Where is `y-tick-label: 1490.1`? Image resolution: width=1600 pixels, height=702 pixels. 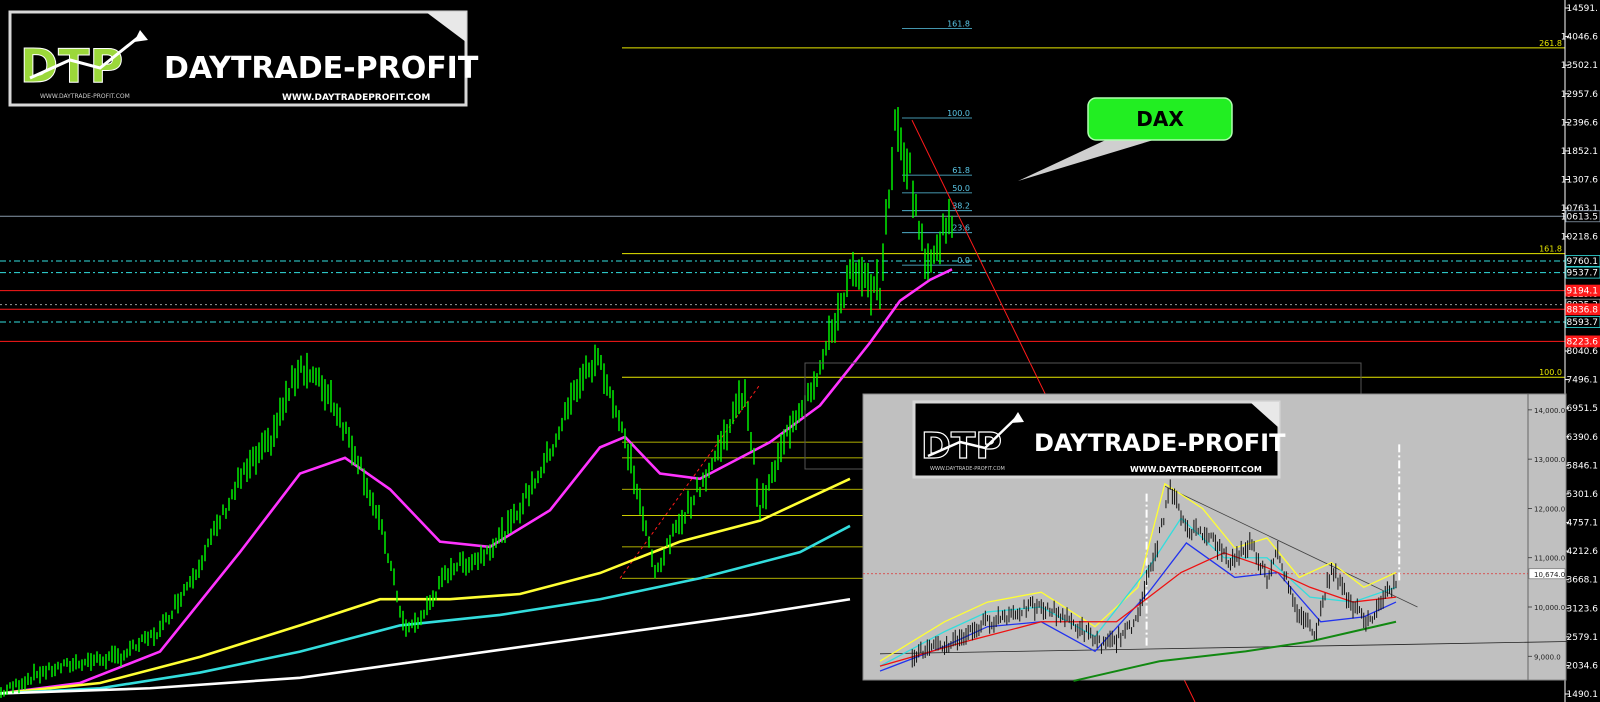
y-tick-label: 1490.1 is located at coordinates (1583, 695).